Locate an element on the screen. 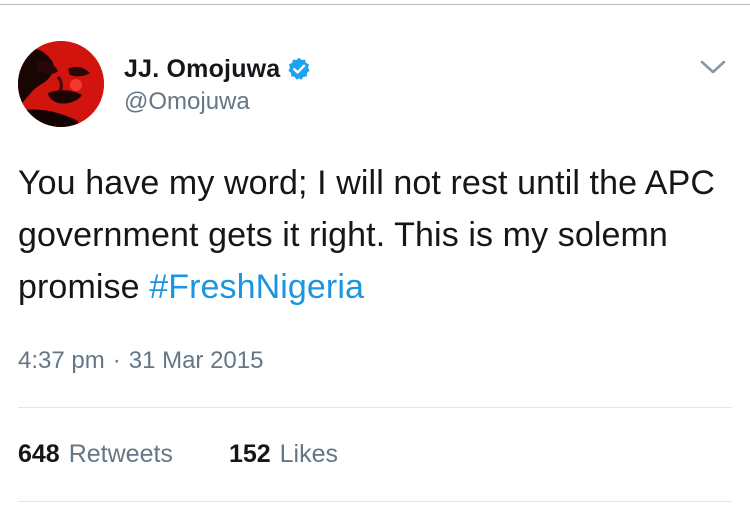 The width and height of the screenshot is (750, 507). chevron-down-icon is located at coordinates (713, 67).